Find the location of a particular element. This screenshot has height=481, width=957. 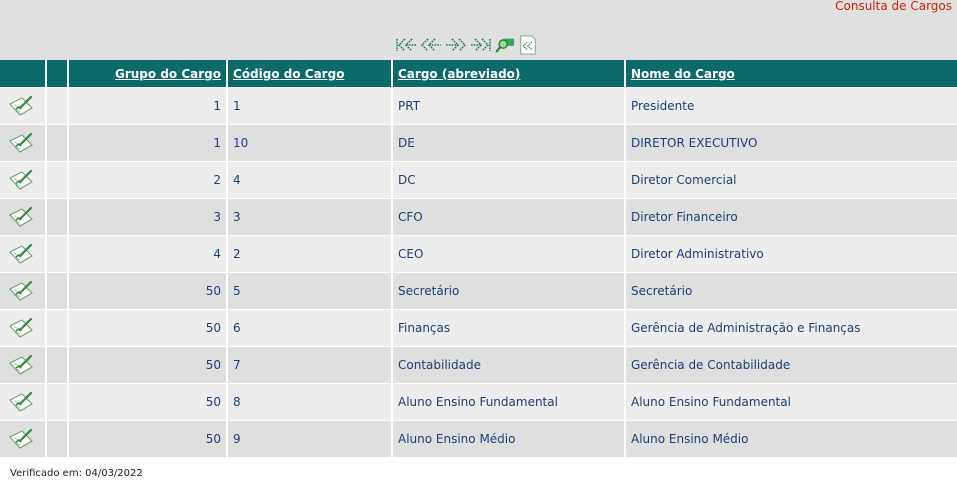

abbr-cell: Contabilidade is located at coordinates (508, 365).